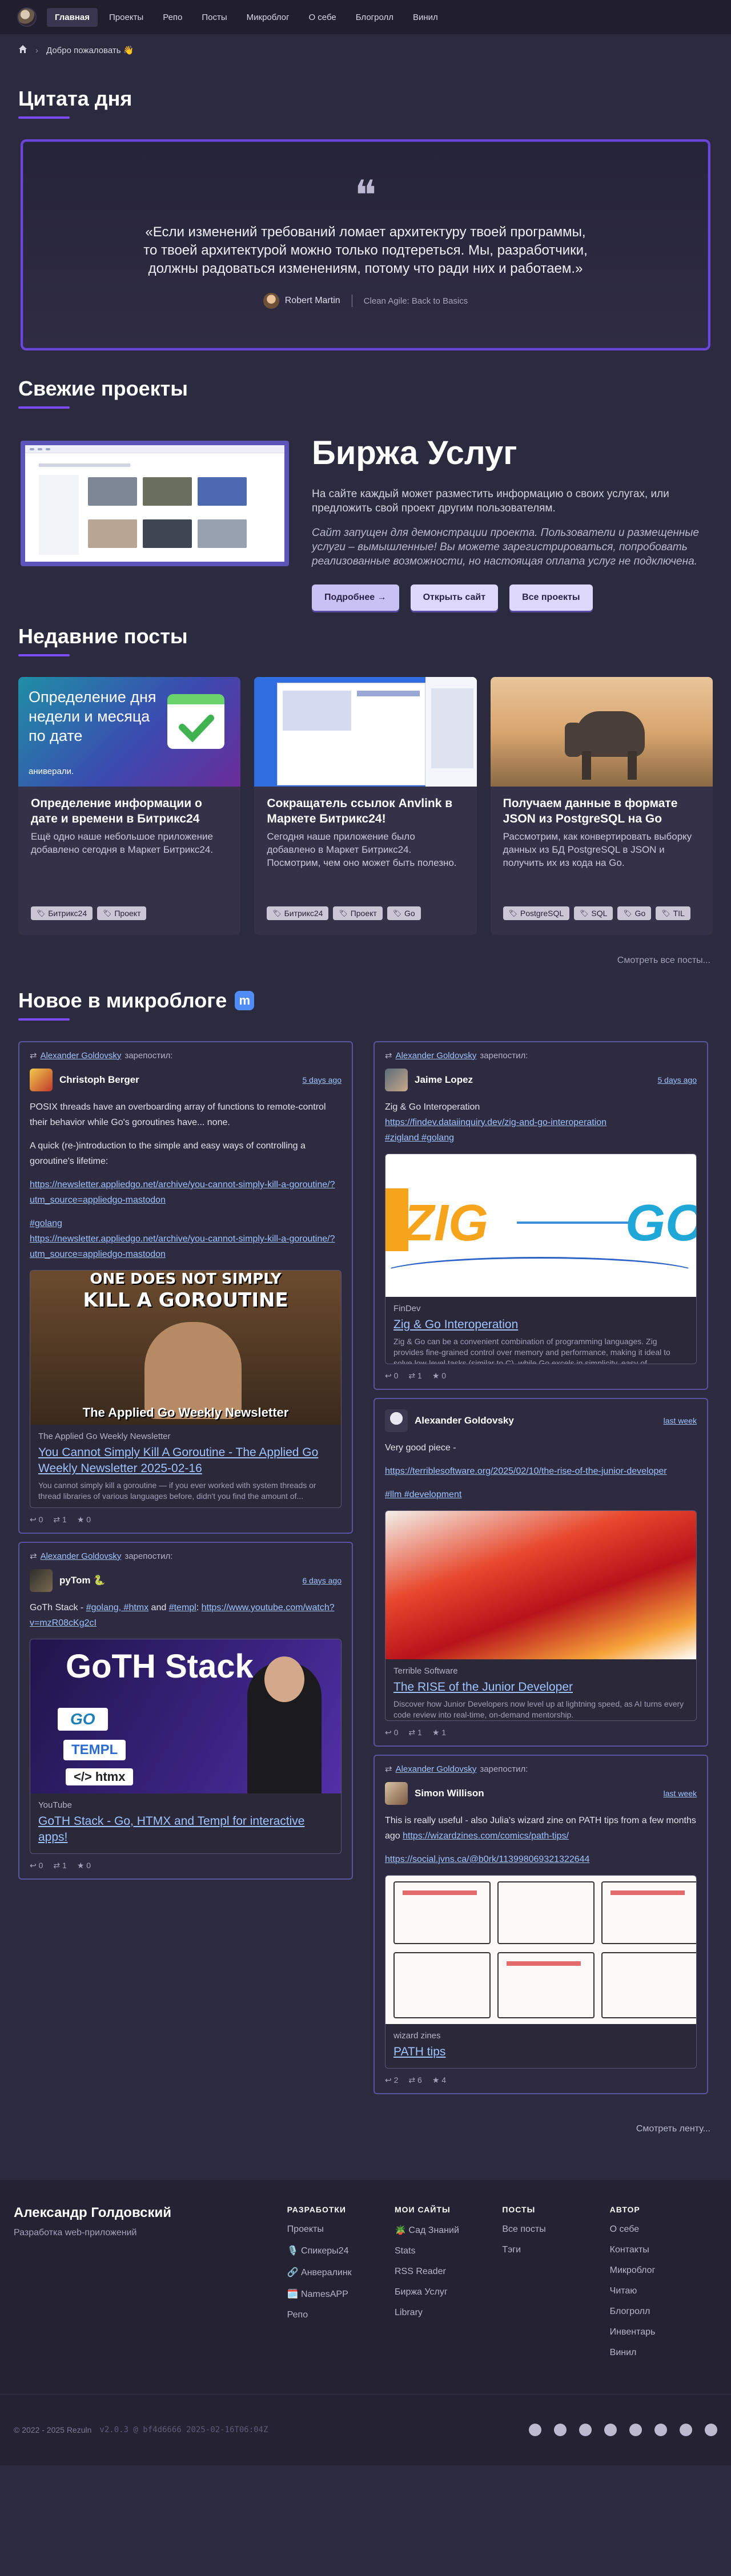  I want to click on vk-icon, so click(686, 2430).